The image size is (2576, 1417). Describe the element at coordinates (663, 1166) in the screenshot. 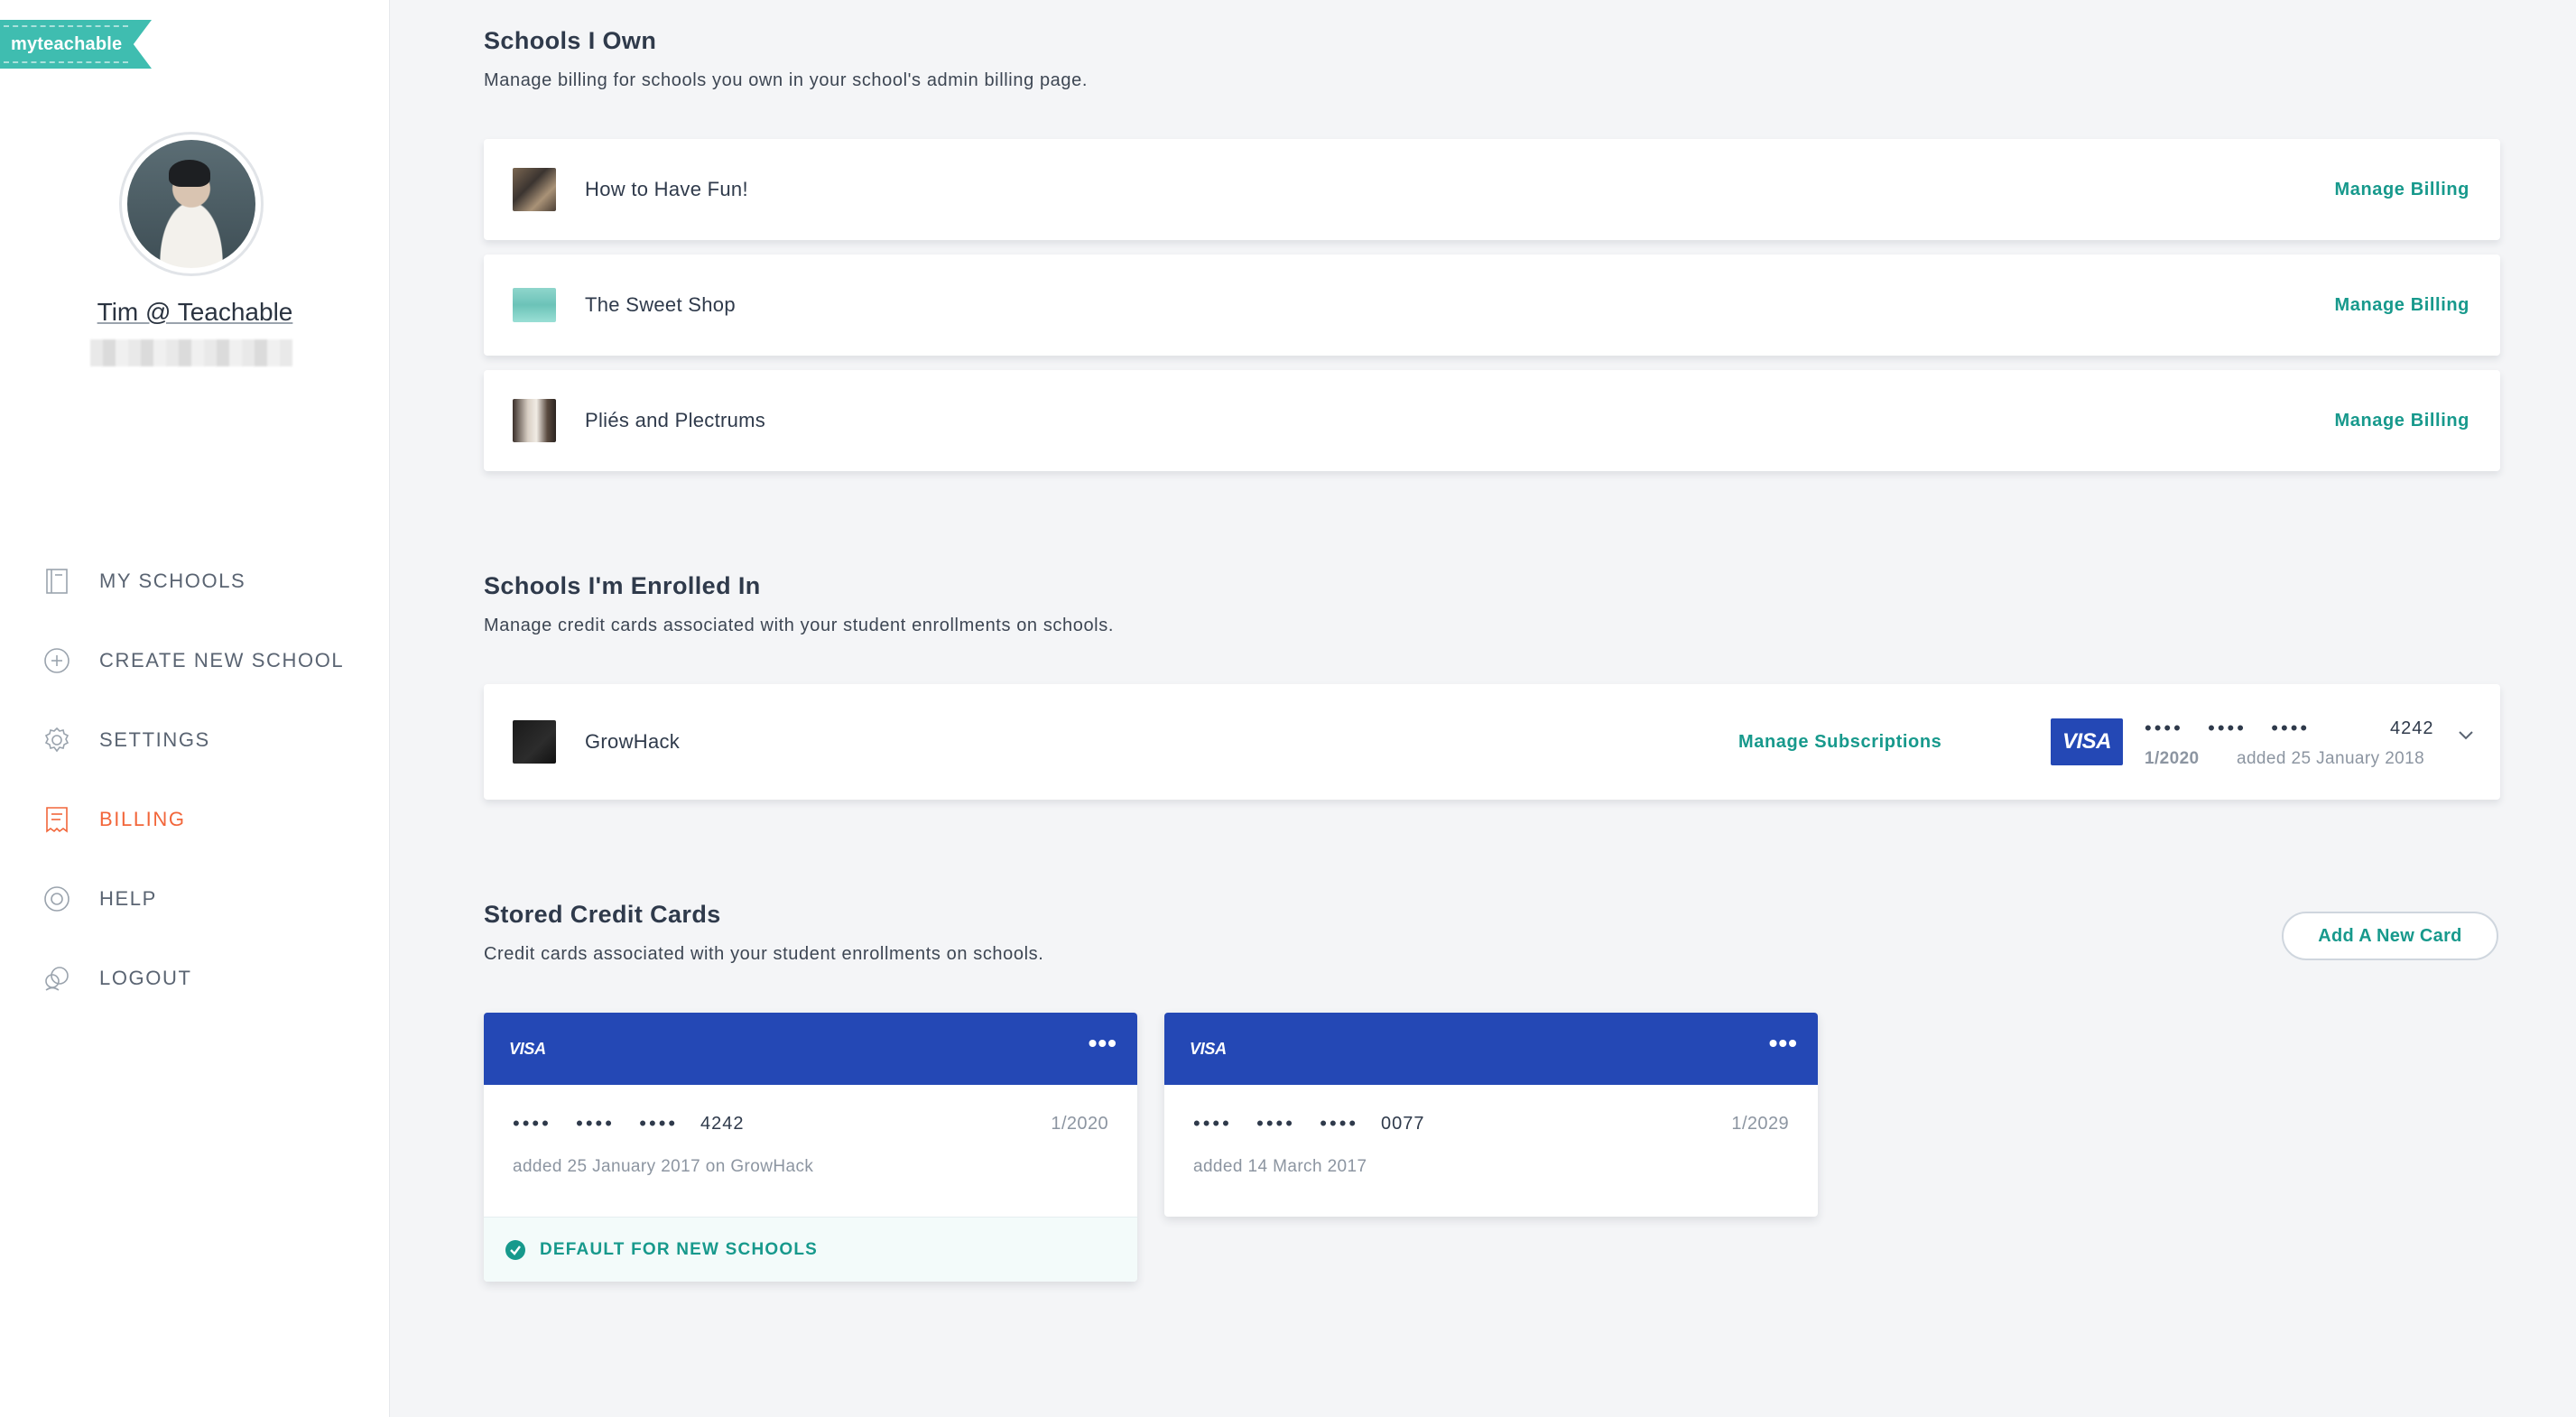

I see `card-added-date: added 25 January 2017 on GrowHack` at that location.